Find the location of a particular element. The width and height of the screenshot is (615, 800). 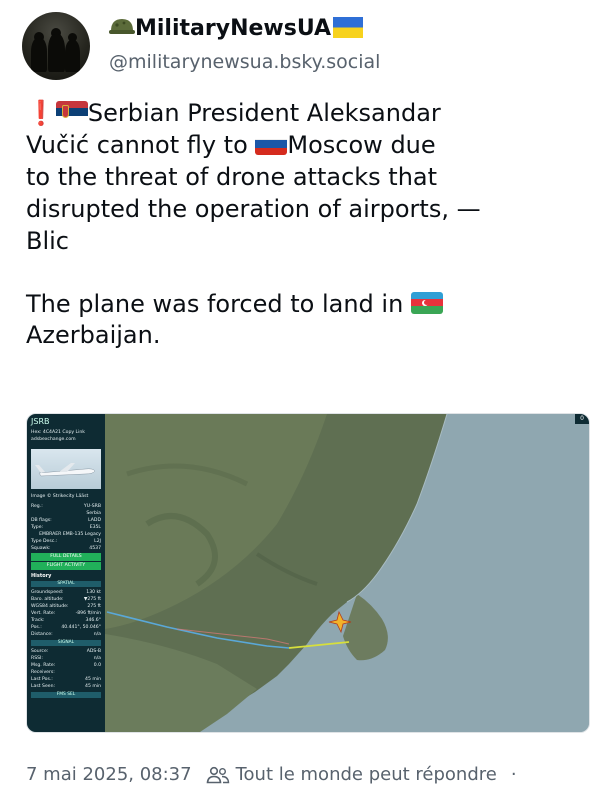

spatial-row: Vert. Rate: -896 ft/min is located at coordinates (66, 613).